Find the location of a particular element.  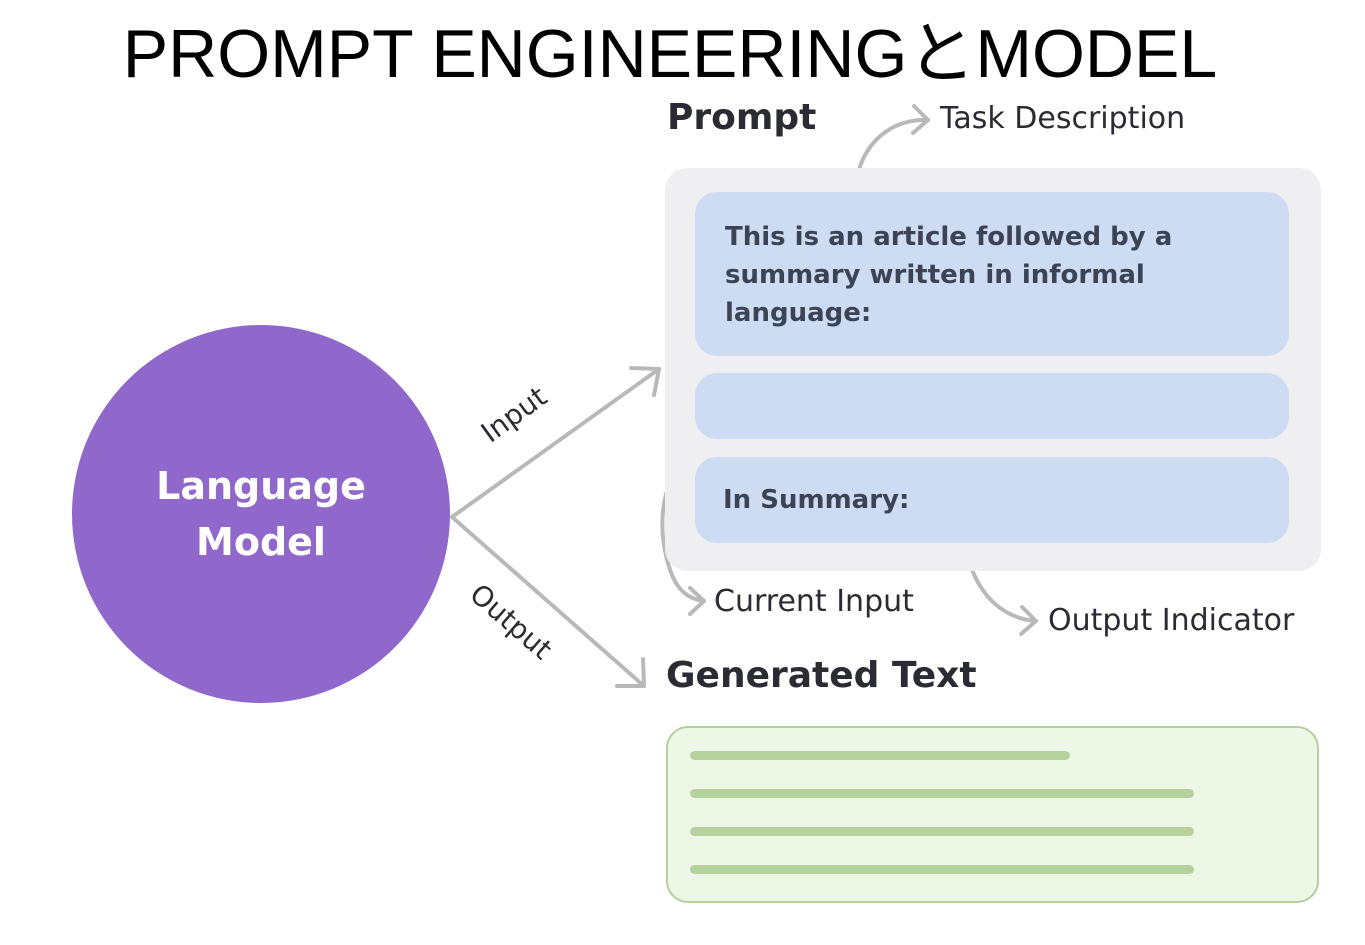

input-arrow is located at coordinates (555, 443).